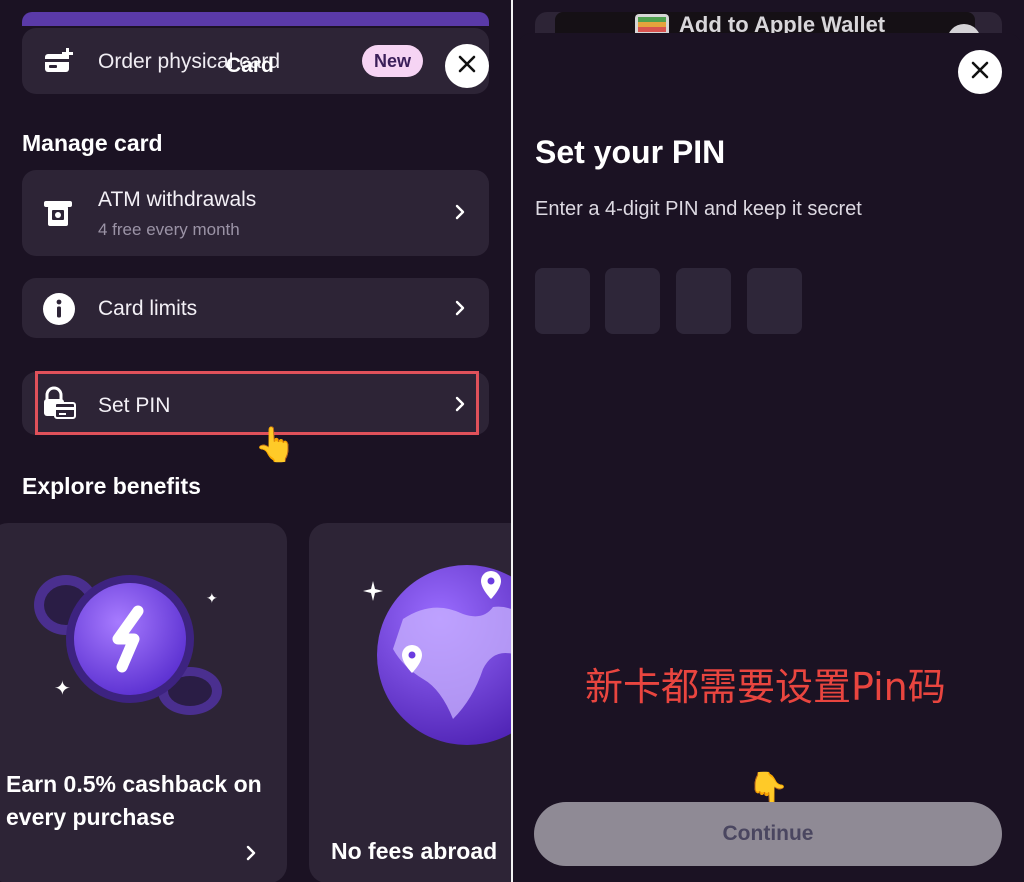 The width and height of the screenshot is (1024, 882). Describe the element at coordinates (59, 64) in the screenshot. I see `card-add-icon` at that location.